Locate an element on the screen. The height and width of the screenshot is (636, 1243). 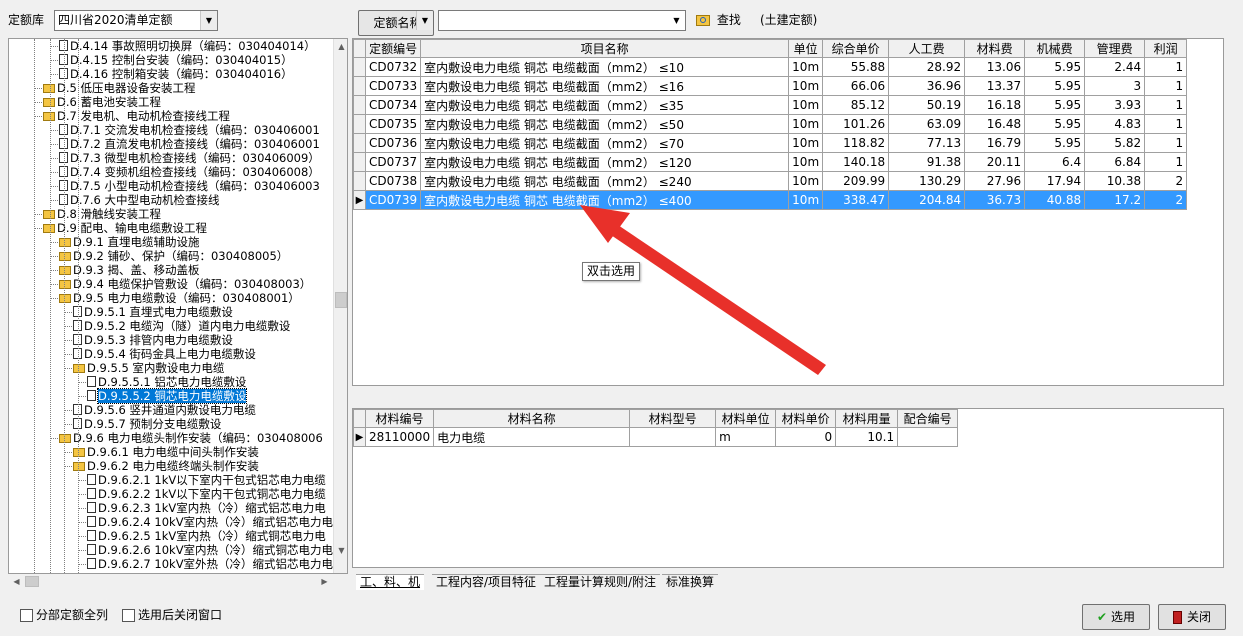
table-cell: 101.26 is located at coordinates (856, 124).